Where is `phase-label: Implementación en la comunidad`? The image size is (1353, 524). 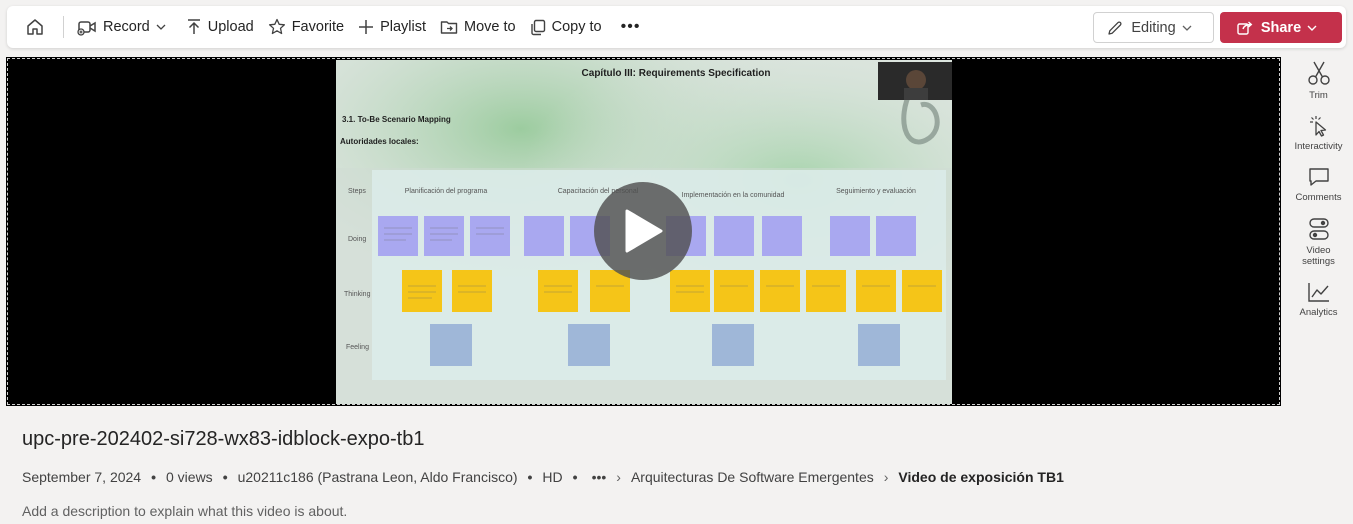
phase-label: Implementación en la comunidad is located at coordinates (733, 195).